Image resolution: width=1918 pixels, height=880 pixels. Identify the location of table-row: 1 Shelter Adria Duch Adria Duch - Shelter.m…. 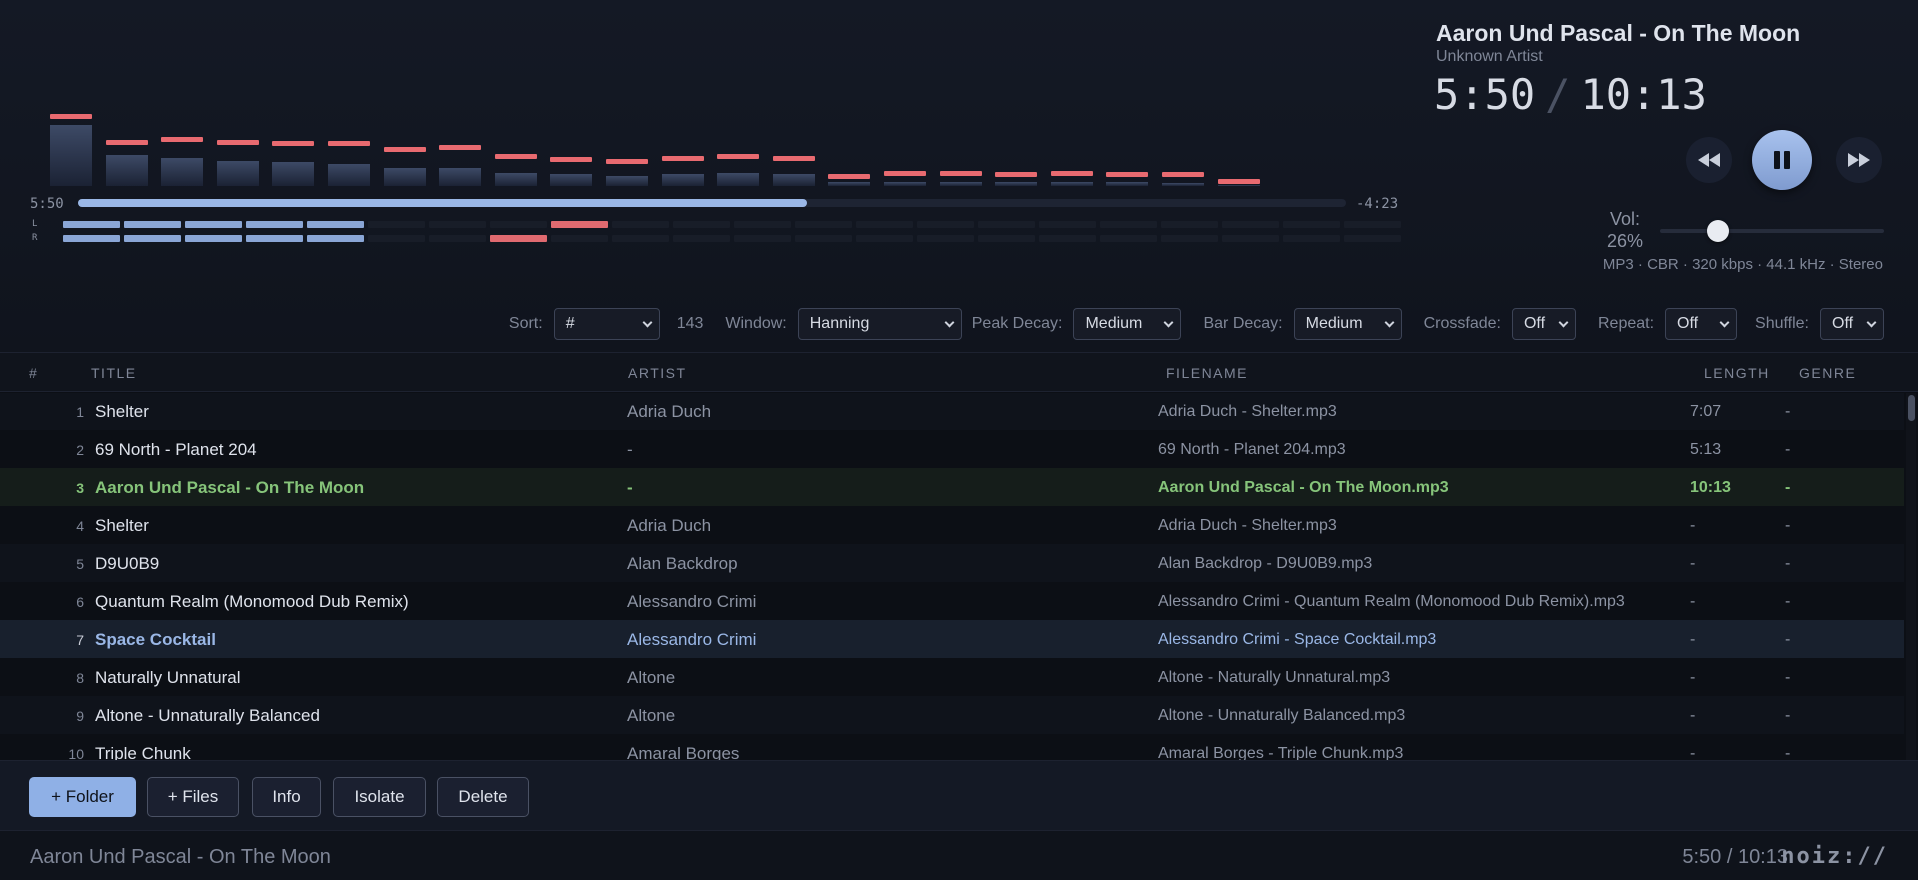
(952, 411).